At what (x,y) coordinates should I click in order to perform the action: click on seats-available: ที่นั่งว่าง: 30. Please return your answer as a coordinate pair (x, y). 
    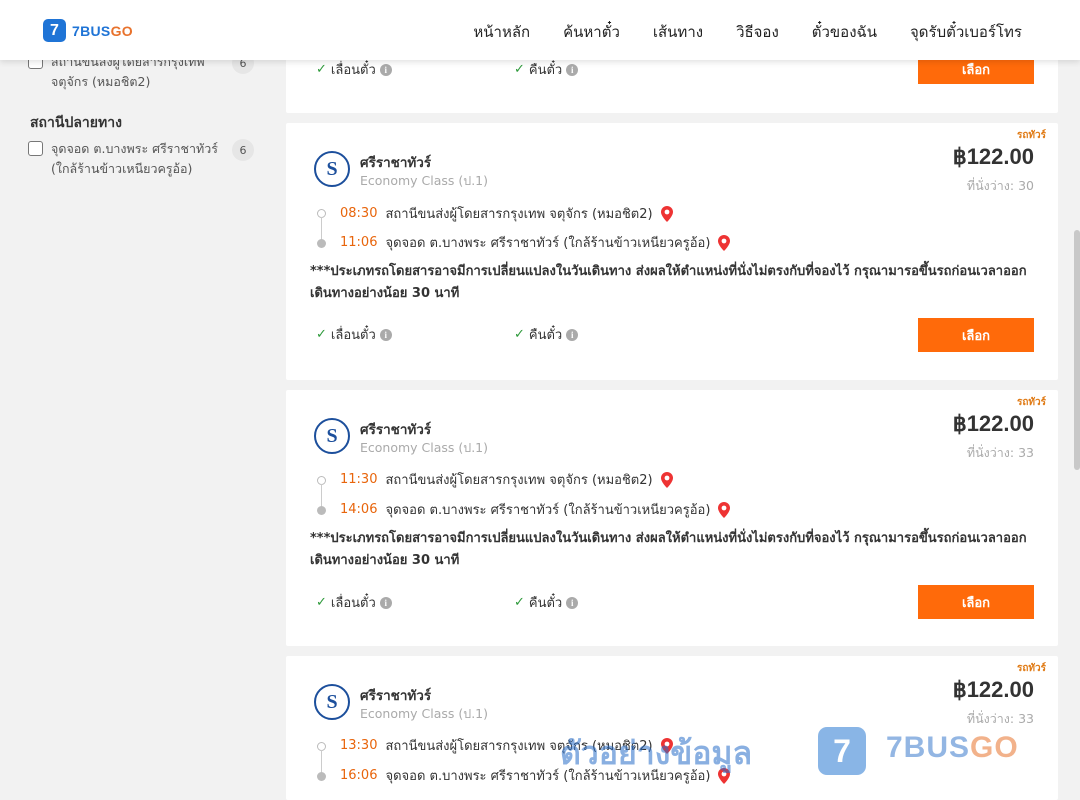
    Looking at the image, I should click on (1000, 185).